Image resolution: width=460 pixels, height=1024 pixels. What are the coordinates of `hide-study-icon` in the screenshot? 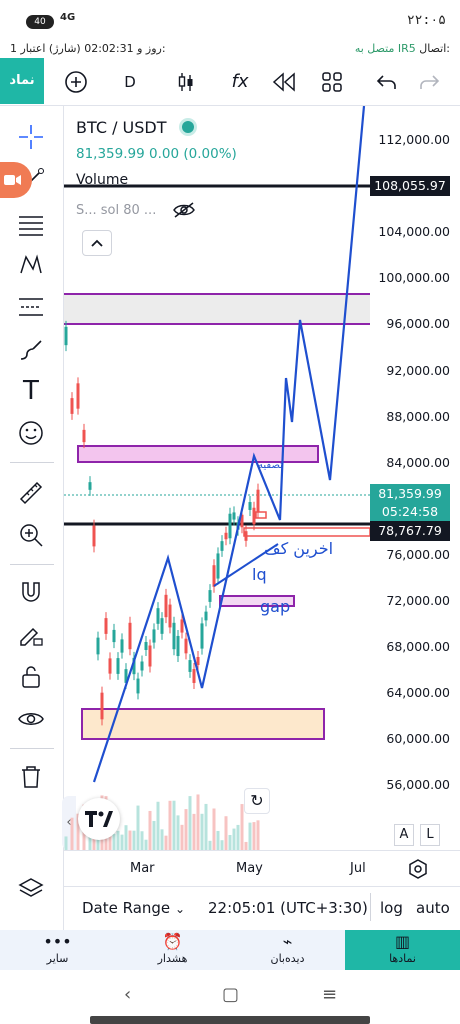 It's located at (184, 212).